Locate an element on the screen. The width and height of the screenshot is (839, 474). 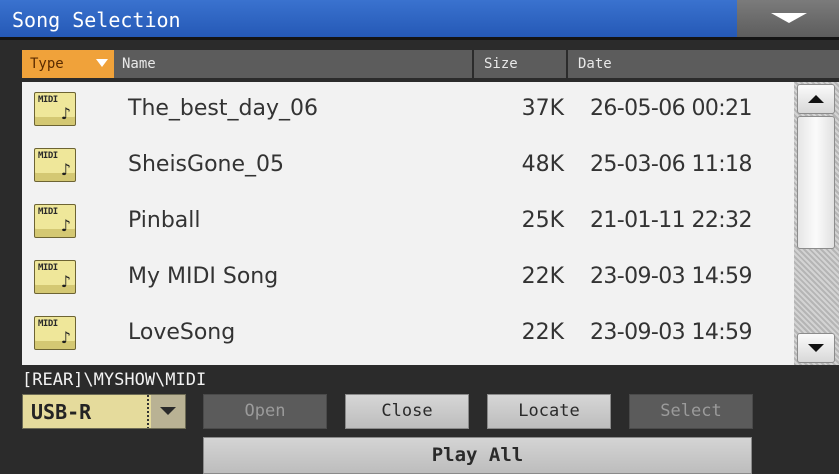
menu-triangle-icon is located at coordinates (789, 18).